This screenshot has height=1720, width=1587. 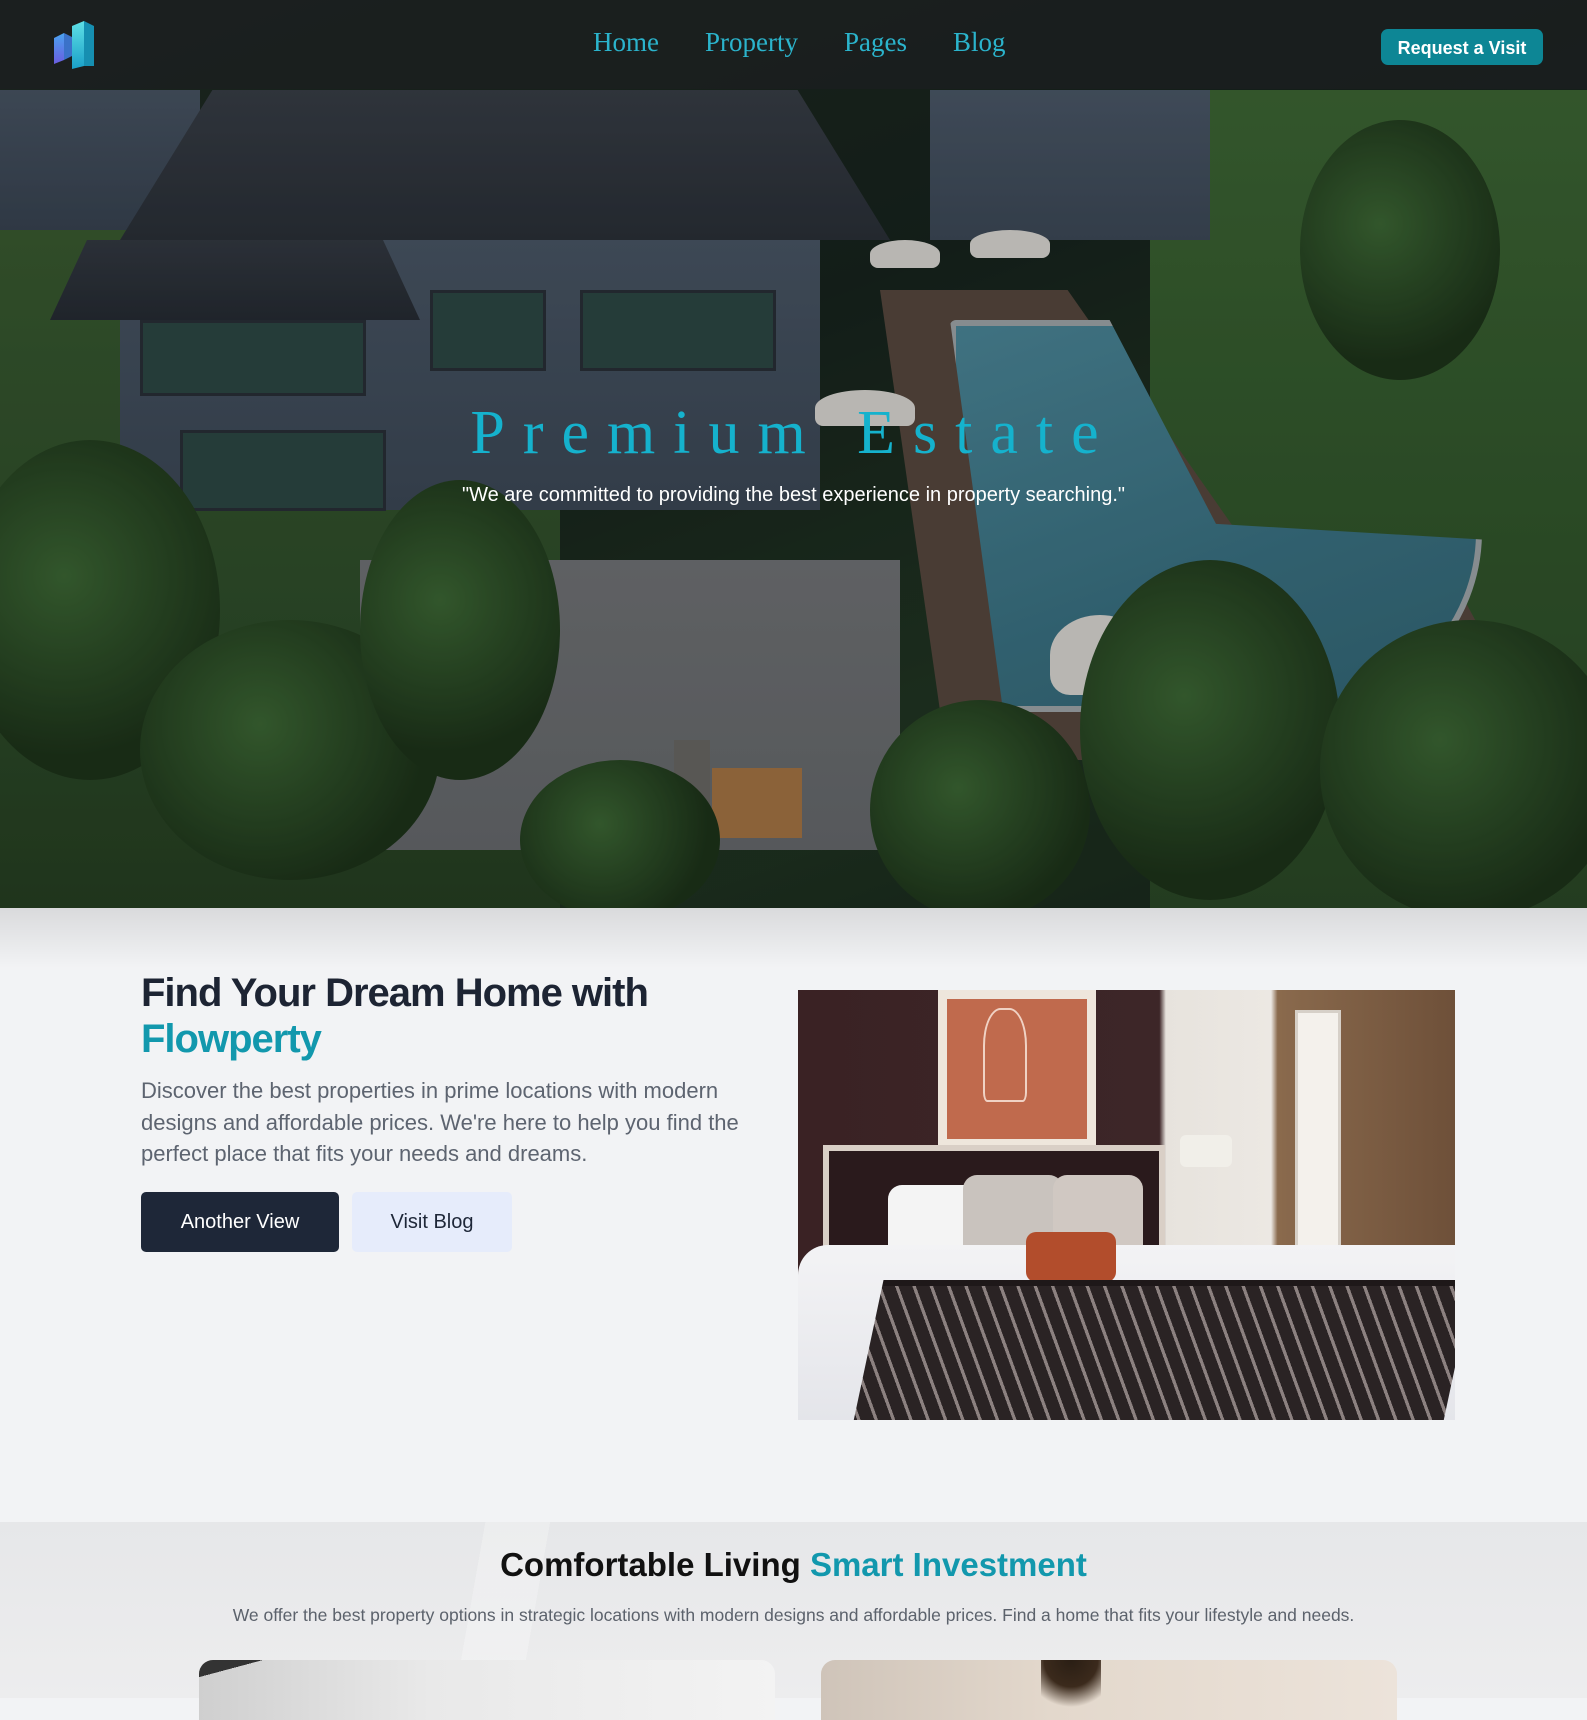 What do you see at coordinates (461, 1016) in the screenshot?
I see `feature-heading: Find Your Dream Home with Flowperty` at bounding box center [461, 1016].